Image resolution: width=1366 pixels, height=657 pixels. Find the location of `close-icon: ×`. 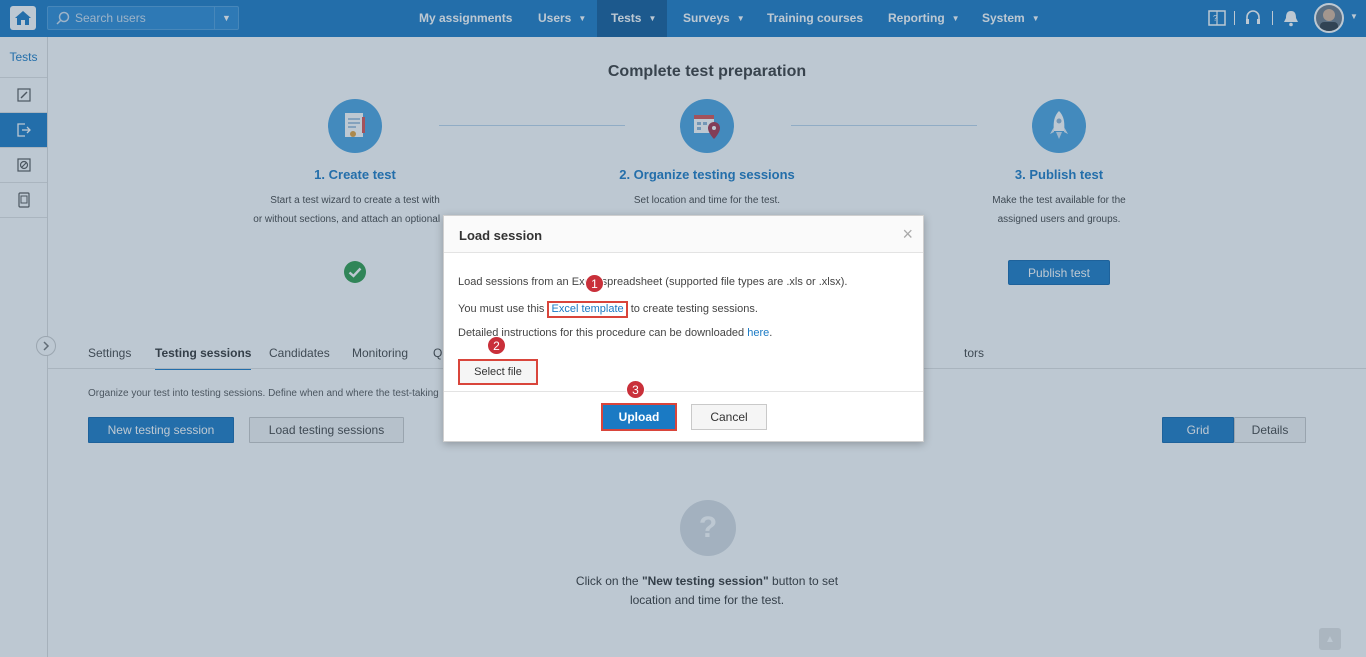

close-icon: × is located at coordinates (907, 234).